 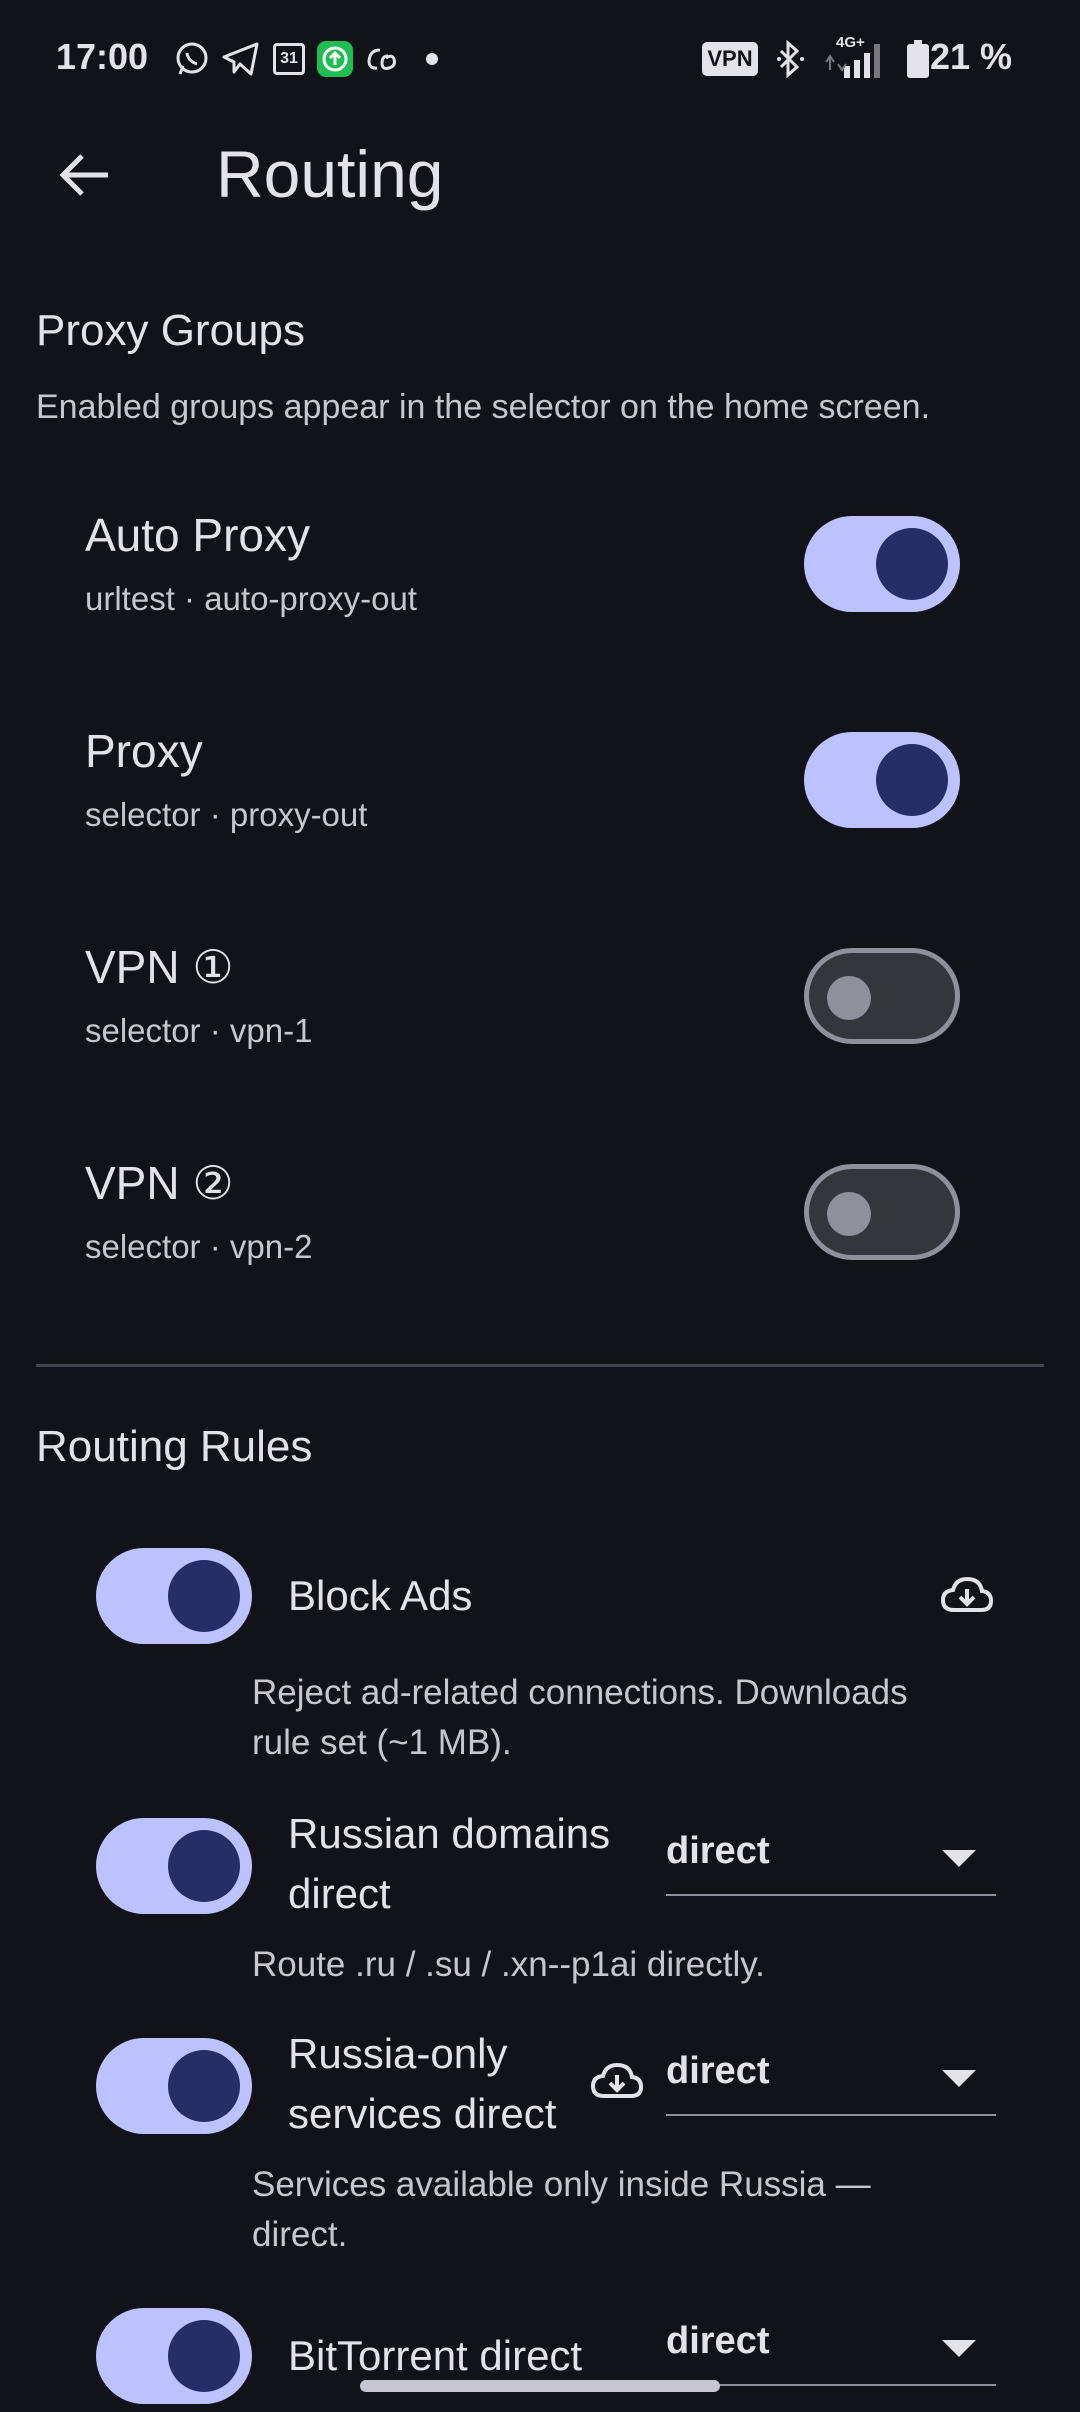 I want to click on rule-title: Block Ads, so click(x=380, y=1595).